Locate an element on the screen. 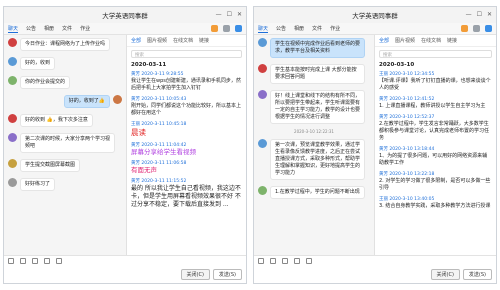 Image resolution: width=500 pixels, height=290 pixels. sender-meta: 王丽 2020-3-10 12:34:55 is located at coordinates (407, 74).